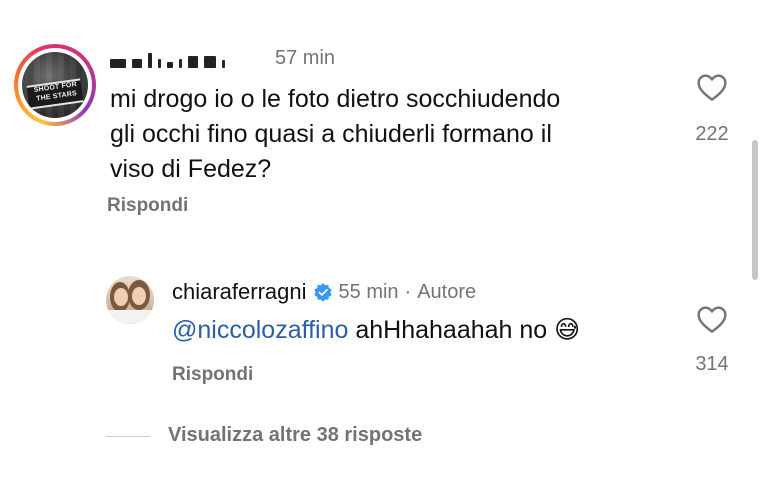 The height and width of the screenshot is (479, 767). What do you see at coordinates (451, 330) in the screenshot?
I see `reply-message: ahHhahaahah no` at bounding box center [451, 330].